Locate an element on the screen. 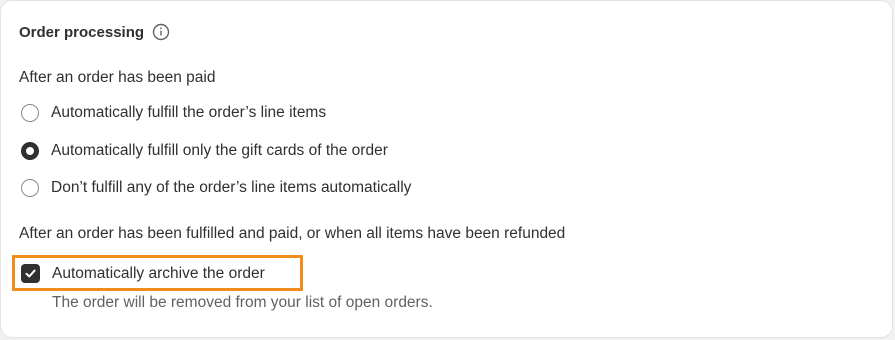 The image size is (895, 340). archive-checkbox is located at coordinates (30, 273).